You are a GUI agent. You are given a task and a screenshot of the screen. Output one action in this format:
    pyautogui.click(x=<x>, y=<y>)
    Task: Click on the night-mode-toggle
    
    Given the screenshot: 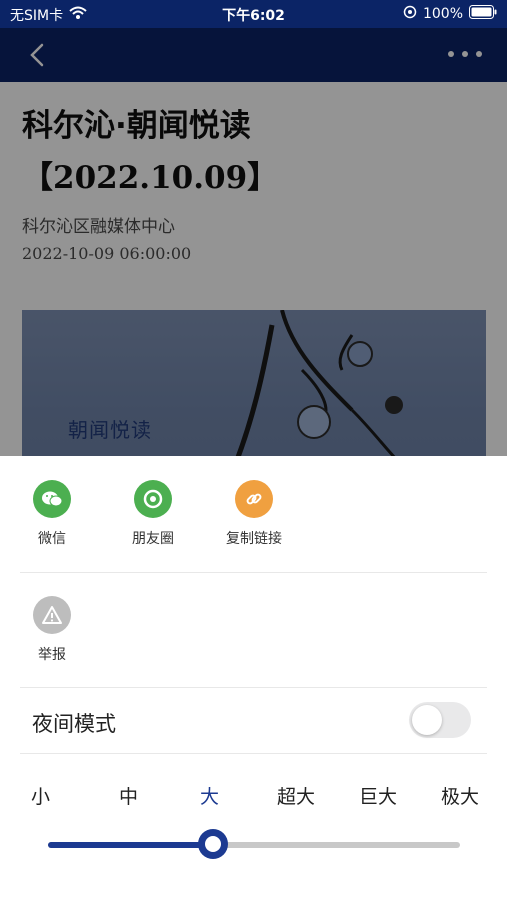 What is the action you would take?
    pyautogui.click(x=440, y=720)
    